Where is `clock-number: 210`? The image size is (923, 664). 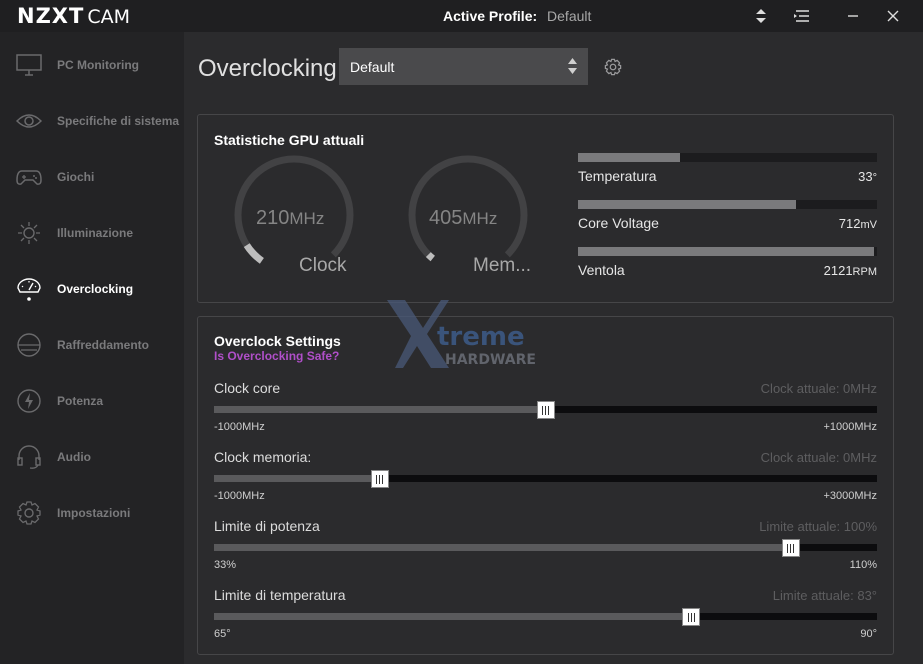
clock-number: 210 is located at coordinates (273, 218).